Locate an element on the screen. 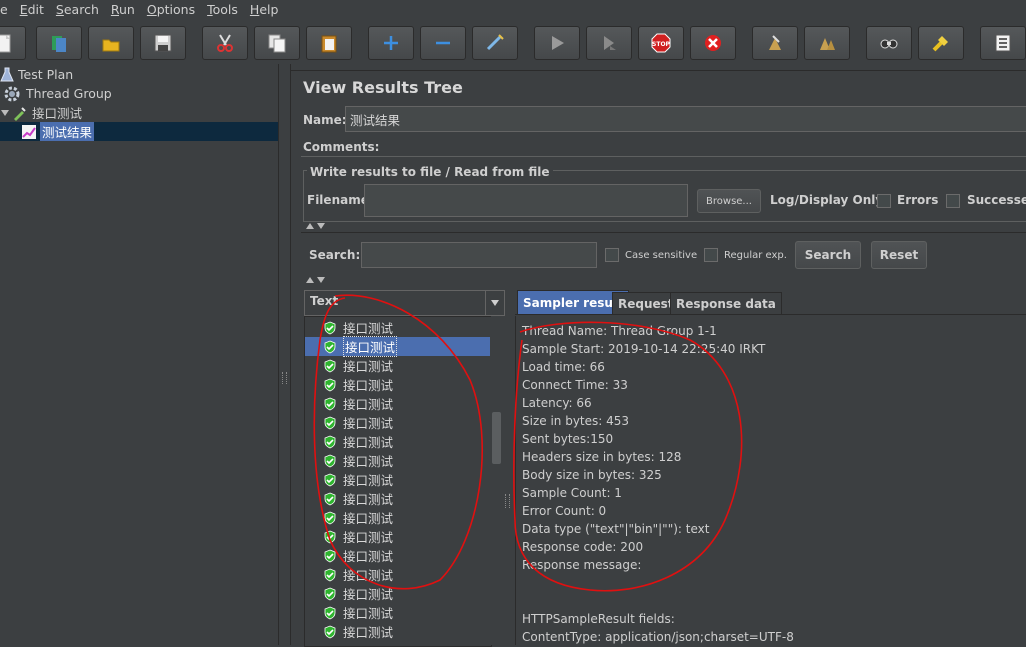 This screenshot has width=1026, height=647. regular-exp-checkbox is located at coordinates (711, 255).